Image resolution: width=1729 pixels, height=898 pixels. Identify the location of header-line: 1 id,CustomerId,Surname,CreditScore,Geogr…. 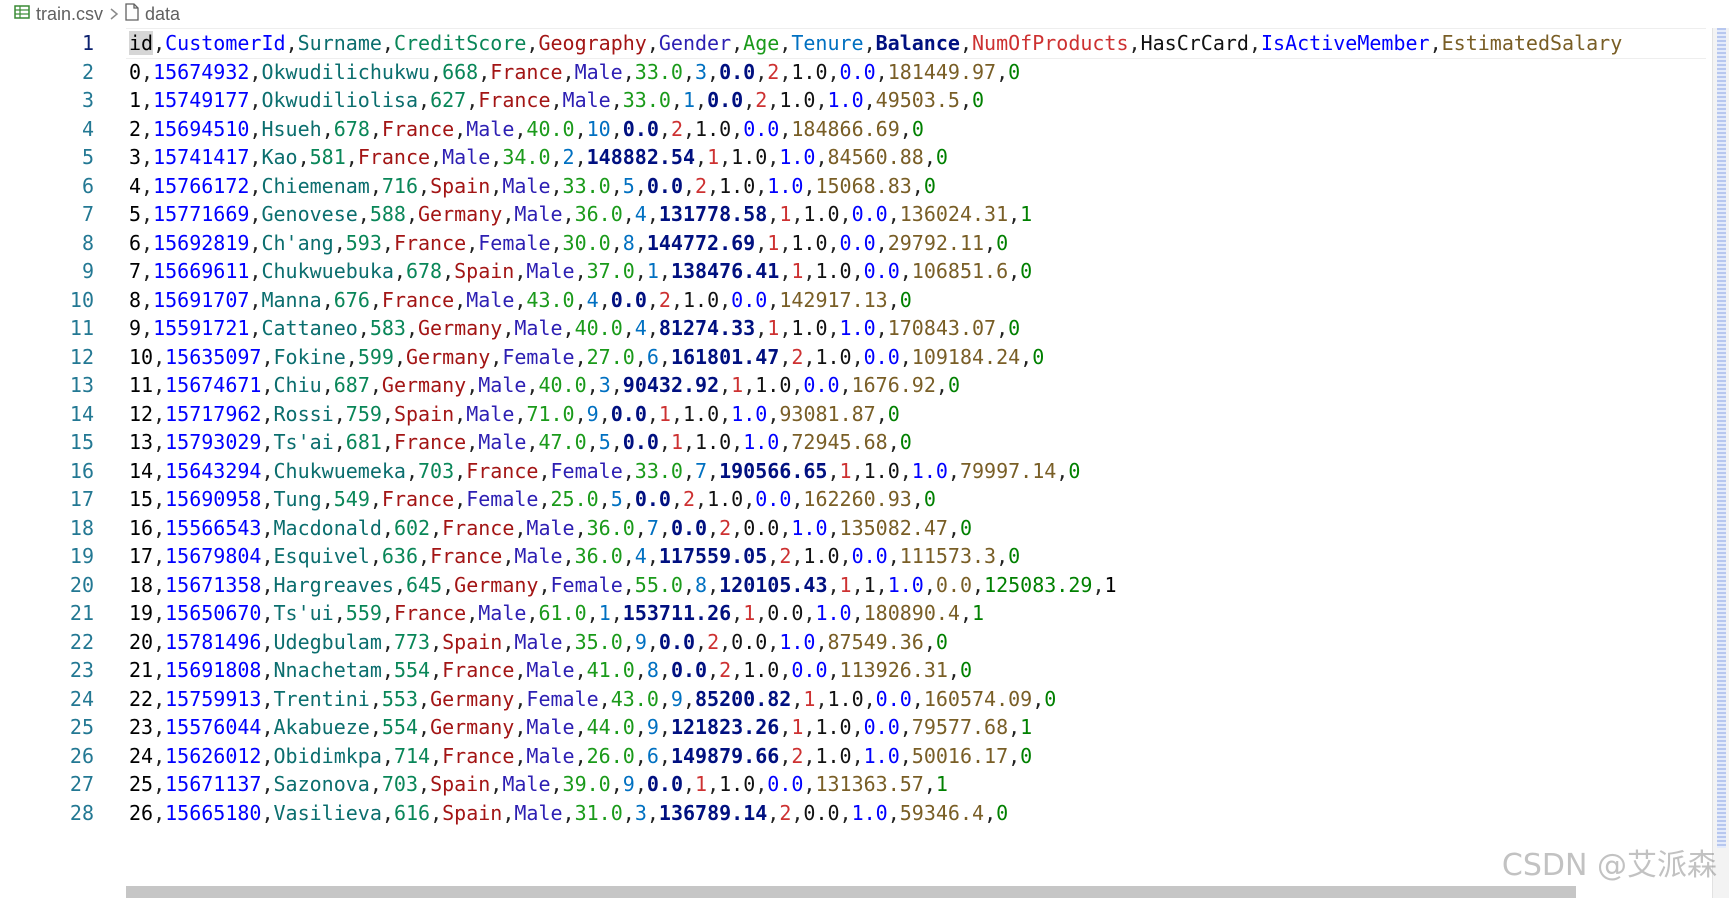
(856, 43).